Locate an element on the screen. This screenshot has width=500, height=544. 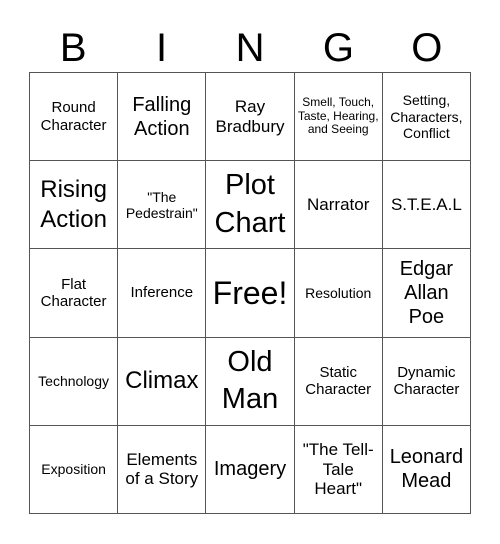
bingo-cell: Old Man is located at coordinates (250, 381).